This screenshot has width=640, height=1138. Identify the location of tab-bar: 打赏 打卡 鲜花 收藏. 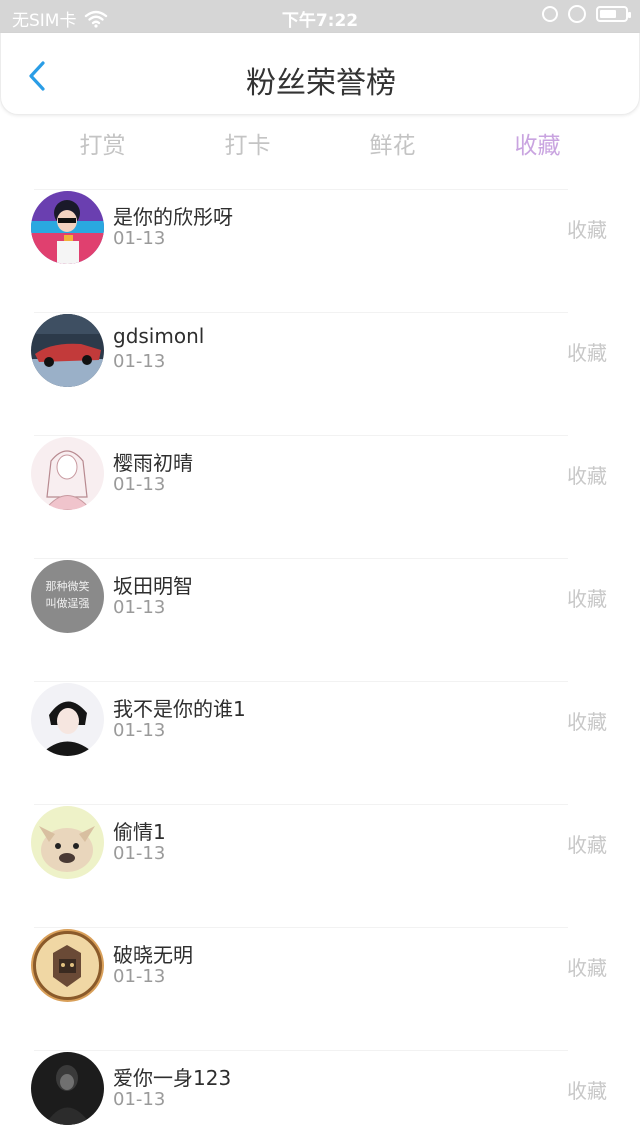
(320, 146).